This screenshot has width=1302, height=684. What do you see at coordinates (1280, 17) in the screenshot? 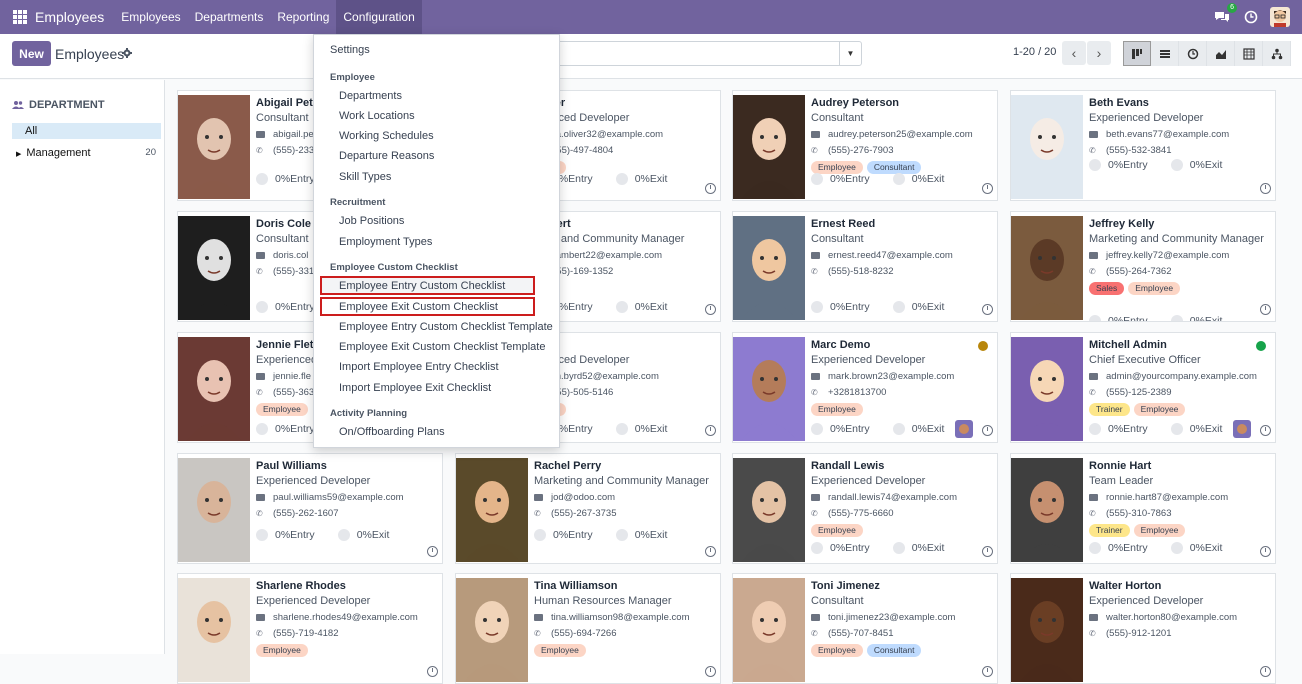
I see `user-avatar` at bounding box center [1280, 17].